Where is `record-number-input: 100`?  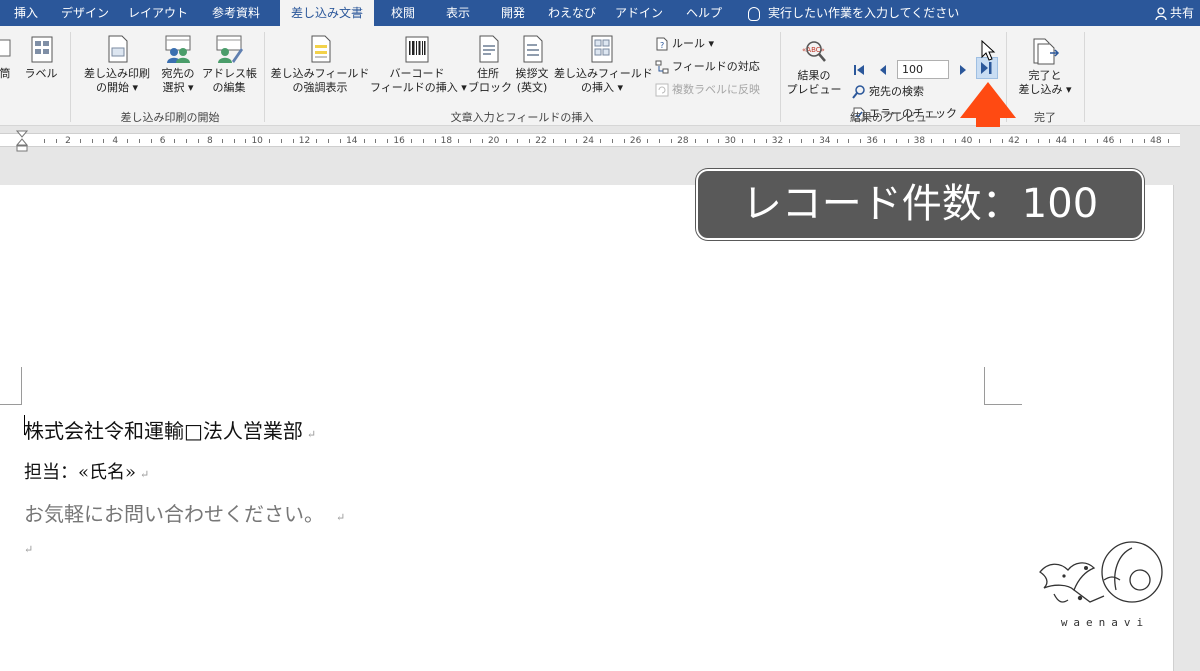
record-number-input: 100 is located at coordinates (923, 69).